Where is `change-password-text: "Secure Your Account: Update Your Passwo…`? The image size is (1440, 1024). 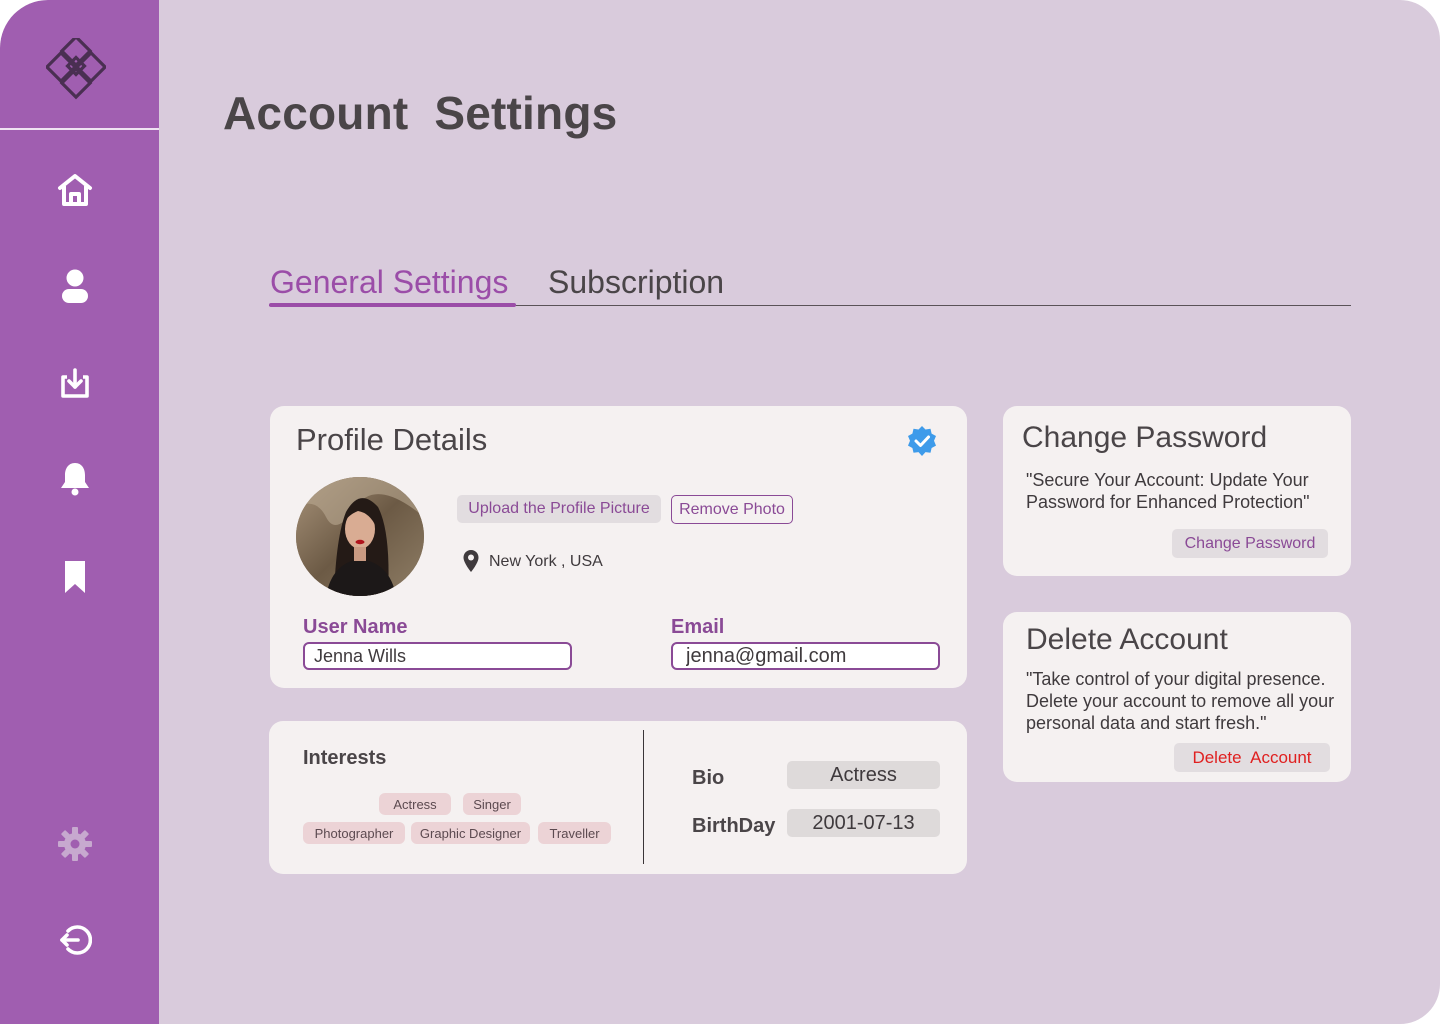
change-password-text: "Secure Your Account: Update Your Passwo… is located at coordinates (1168, 491).